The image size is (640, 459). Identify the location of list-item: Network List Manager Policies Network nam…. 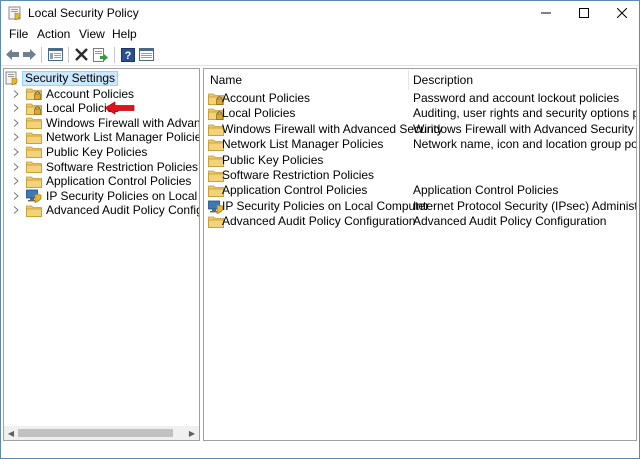
(420, 144).